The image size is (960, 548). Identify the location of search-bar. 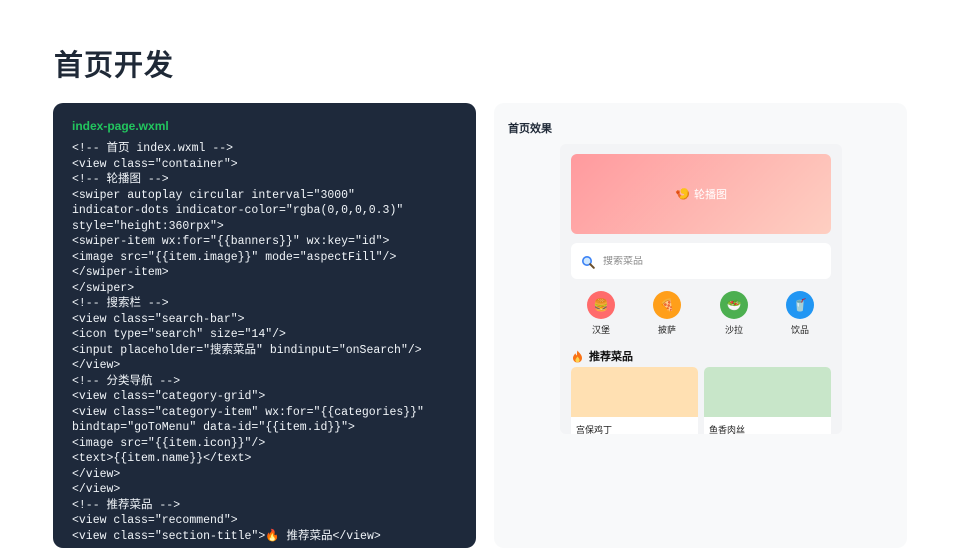
(701, 261).